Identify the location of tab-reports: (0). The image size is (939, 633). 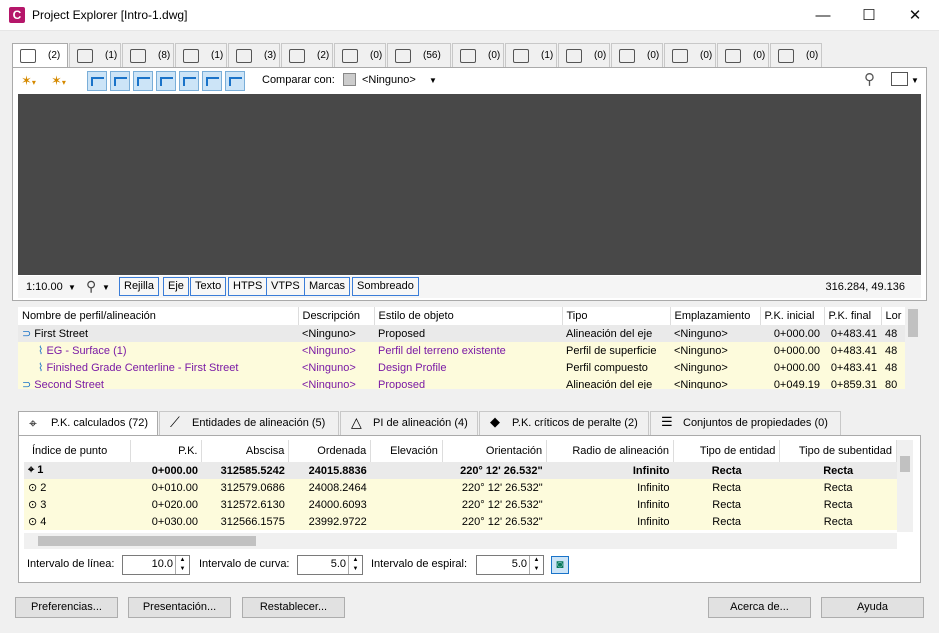
(796, 55).